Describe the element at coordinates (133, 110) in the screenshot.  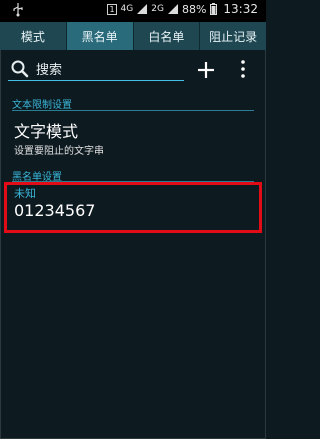
I see `section-divider` at that location.